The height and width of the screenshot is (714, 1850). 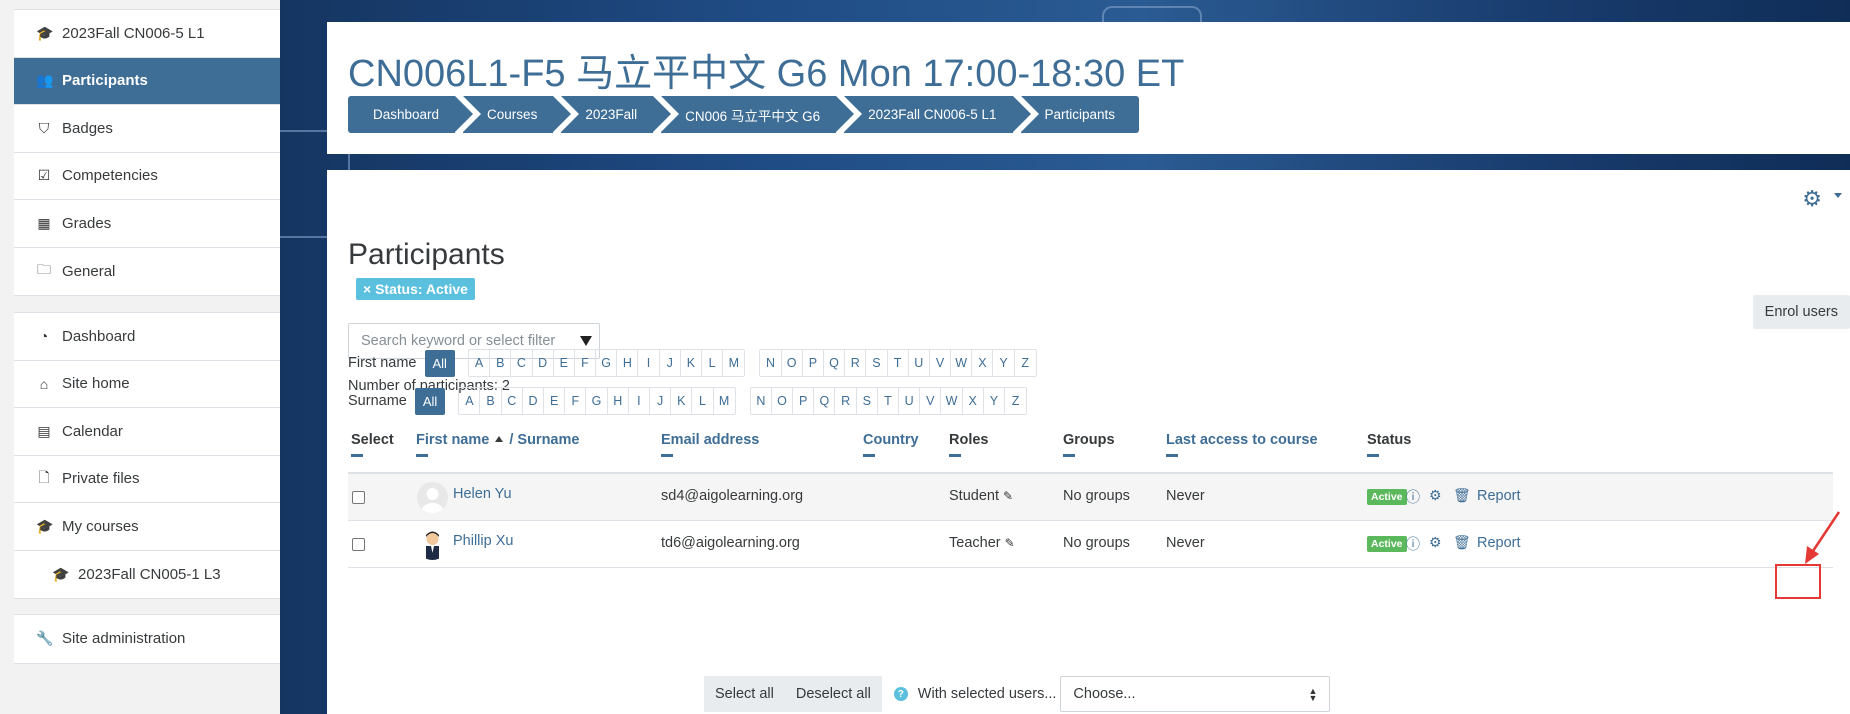 What do you see at coordinates (856, 363) in the screenshot?
I see `first-name-letter-r: R` at bounding box center [856, 363].